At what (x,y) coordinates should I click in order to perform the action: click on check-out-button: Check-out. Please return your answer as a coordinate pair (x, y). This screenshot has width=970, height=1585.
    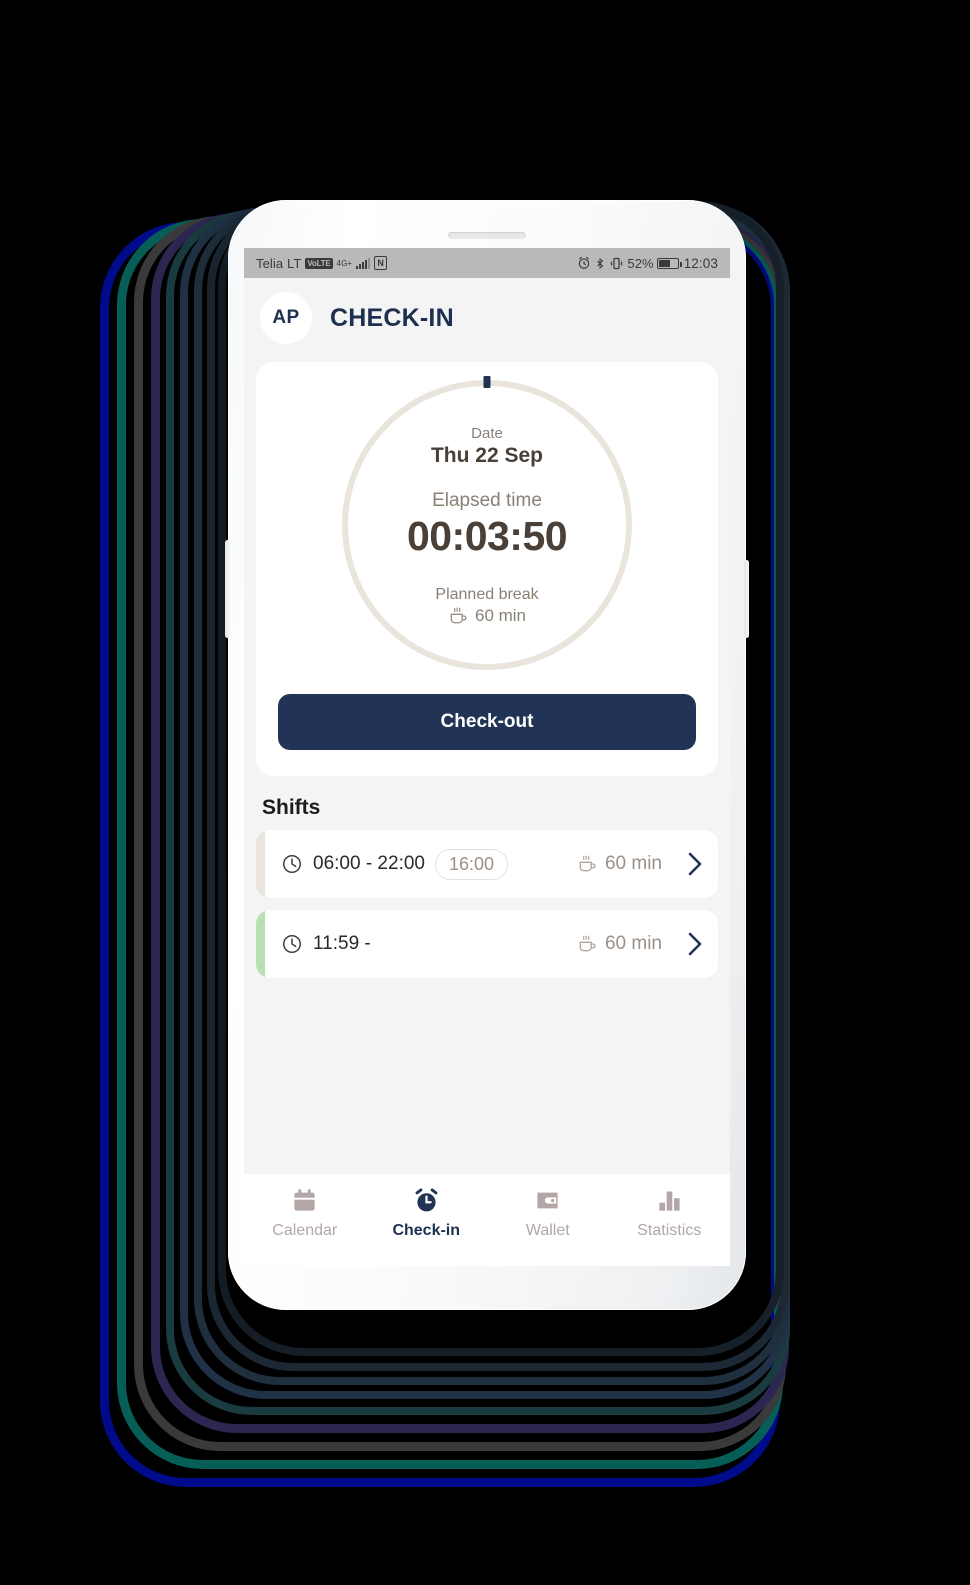
    Looking at the image, I should click on (487, 722).